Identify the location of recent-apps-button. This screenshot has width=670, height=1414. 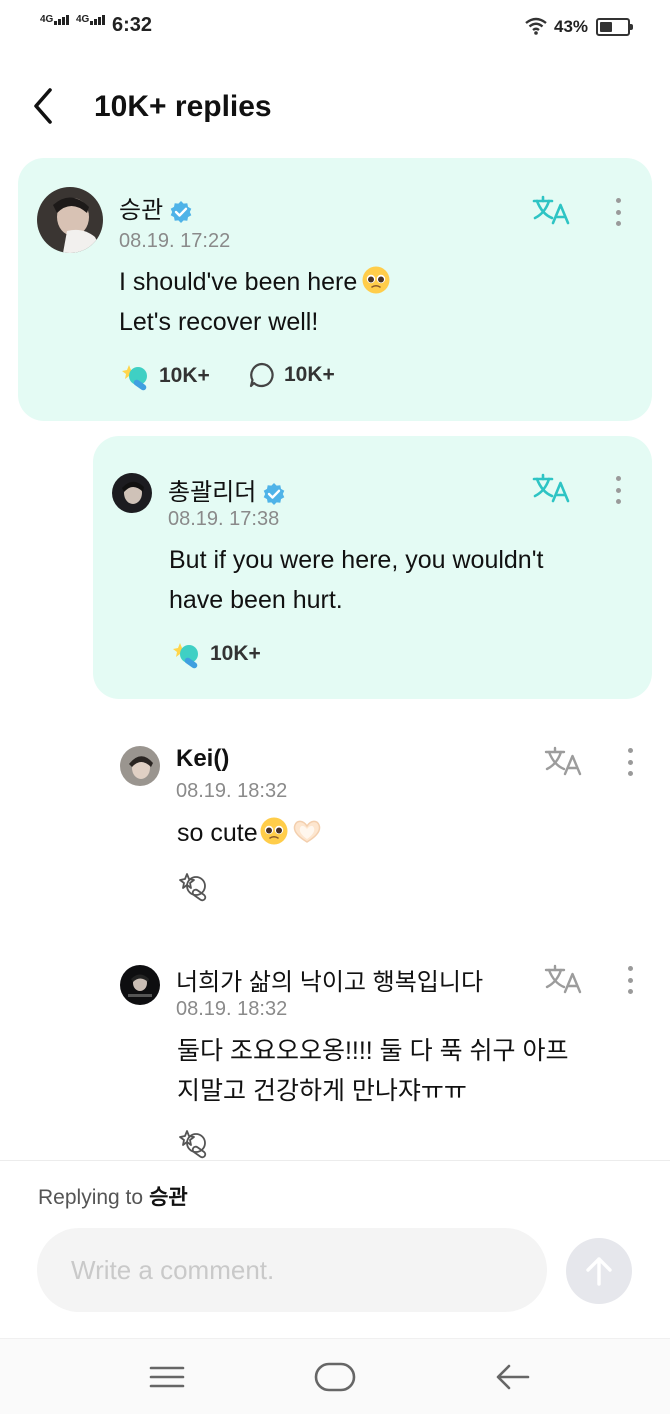
(167, 1377).